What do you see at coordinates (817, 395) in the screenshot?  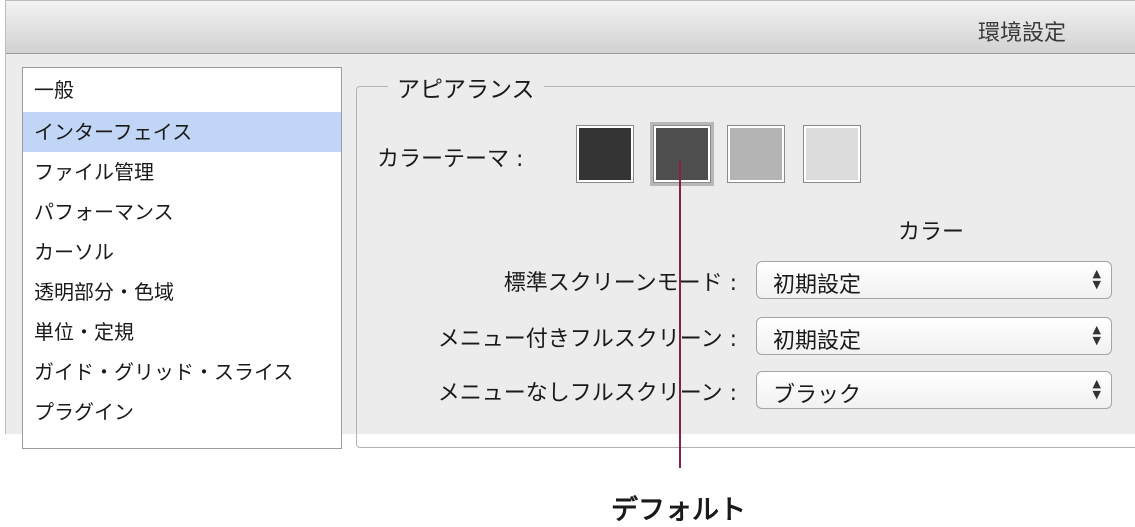 I see `select-value: ブラック` at bounding box center [817, 395].